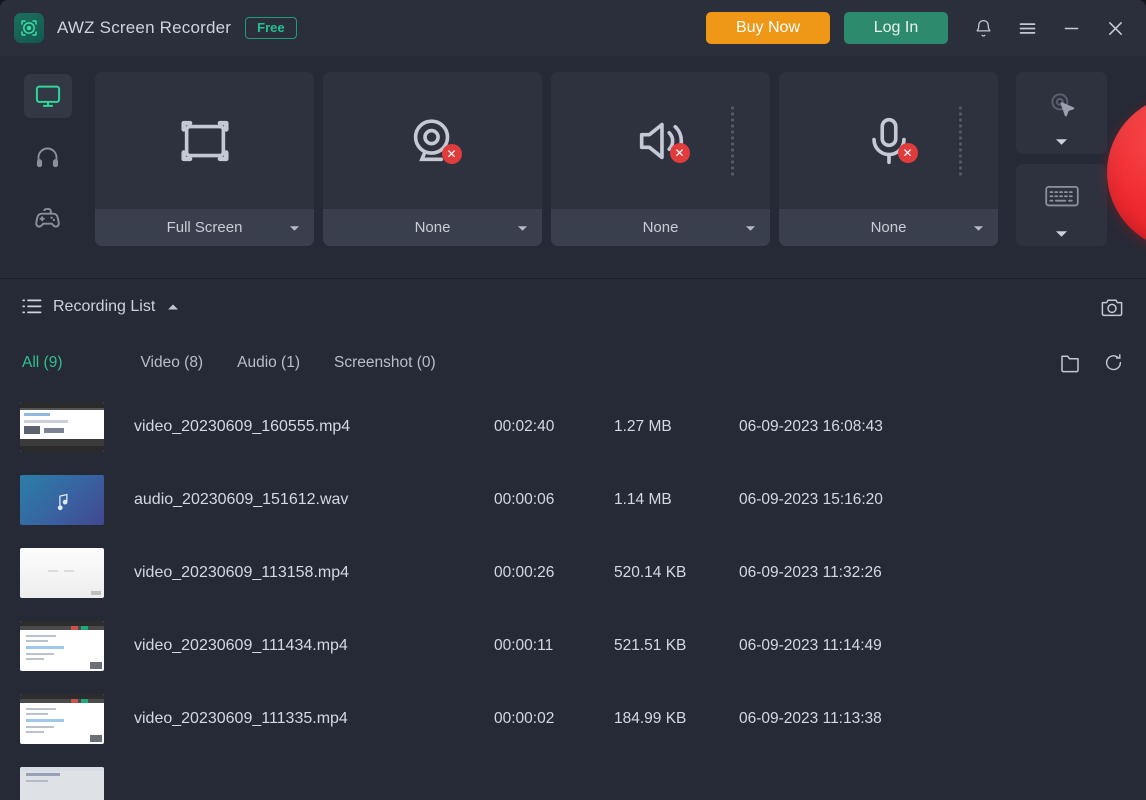 This screenshot has height=800, width=1146. What do you see at coordinates (983, 28) in the screenshot?
I see `notification-bell-icon` at bounding box center [983, 28].